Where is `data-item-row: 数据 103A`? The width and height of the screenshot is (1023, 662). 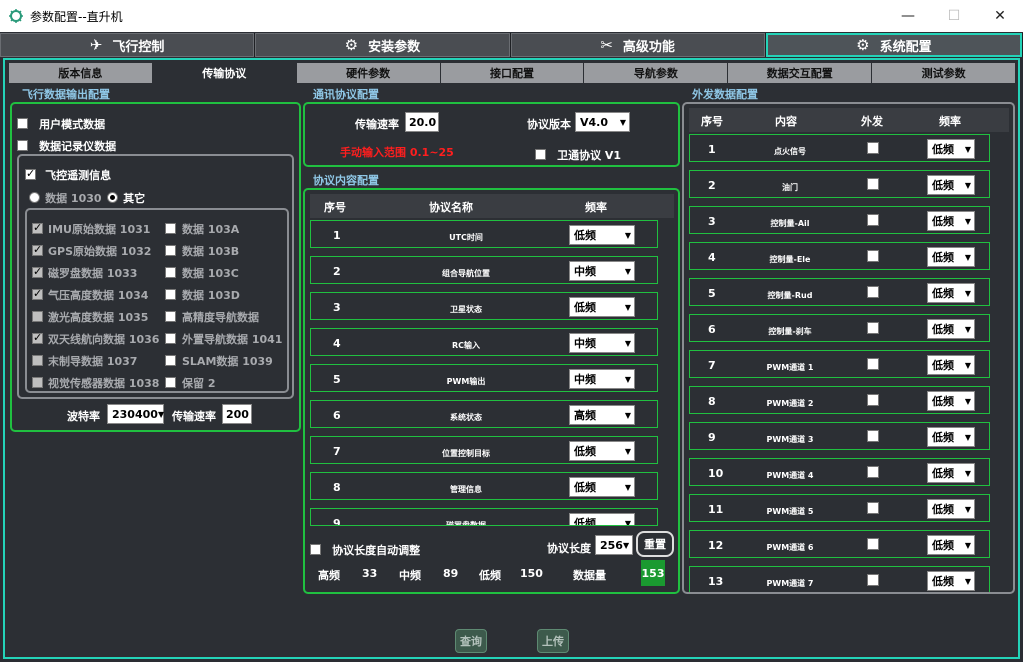 data-item-row: 数据 103A is located at coordinates (202, 227).